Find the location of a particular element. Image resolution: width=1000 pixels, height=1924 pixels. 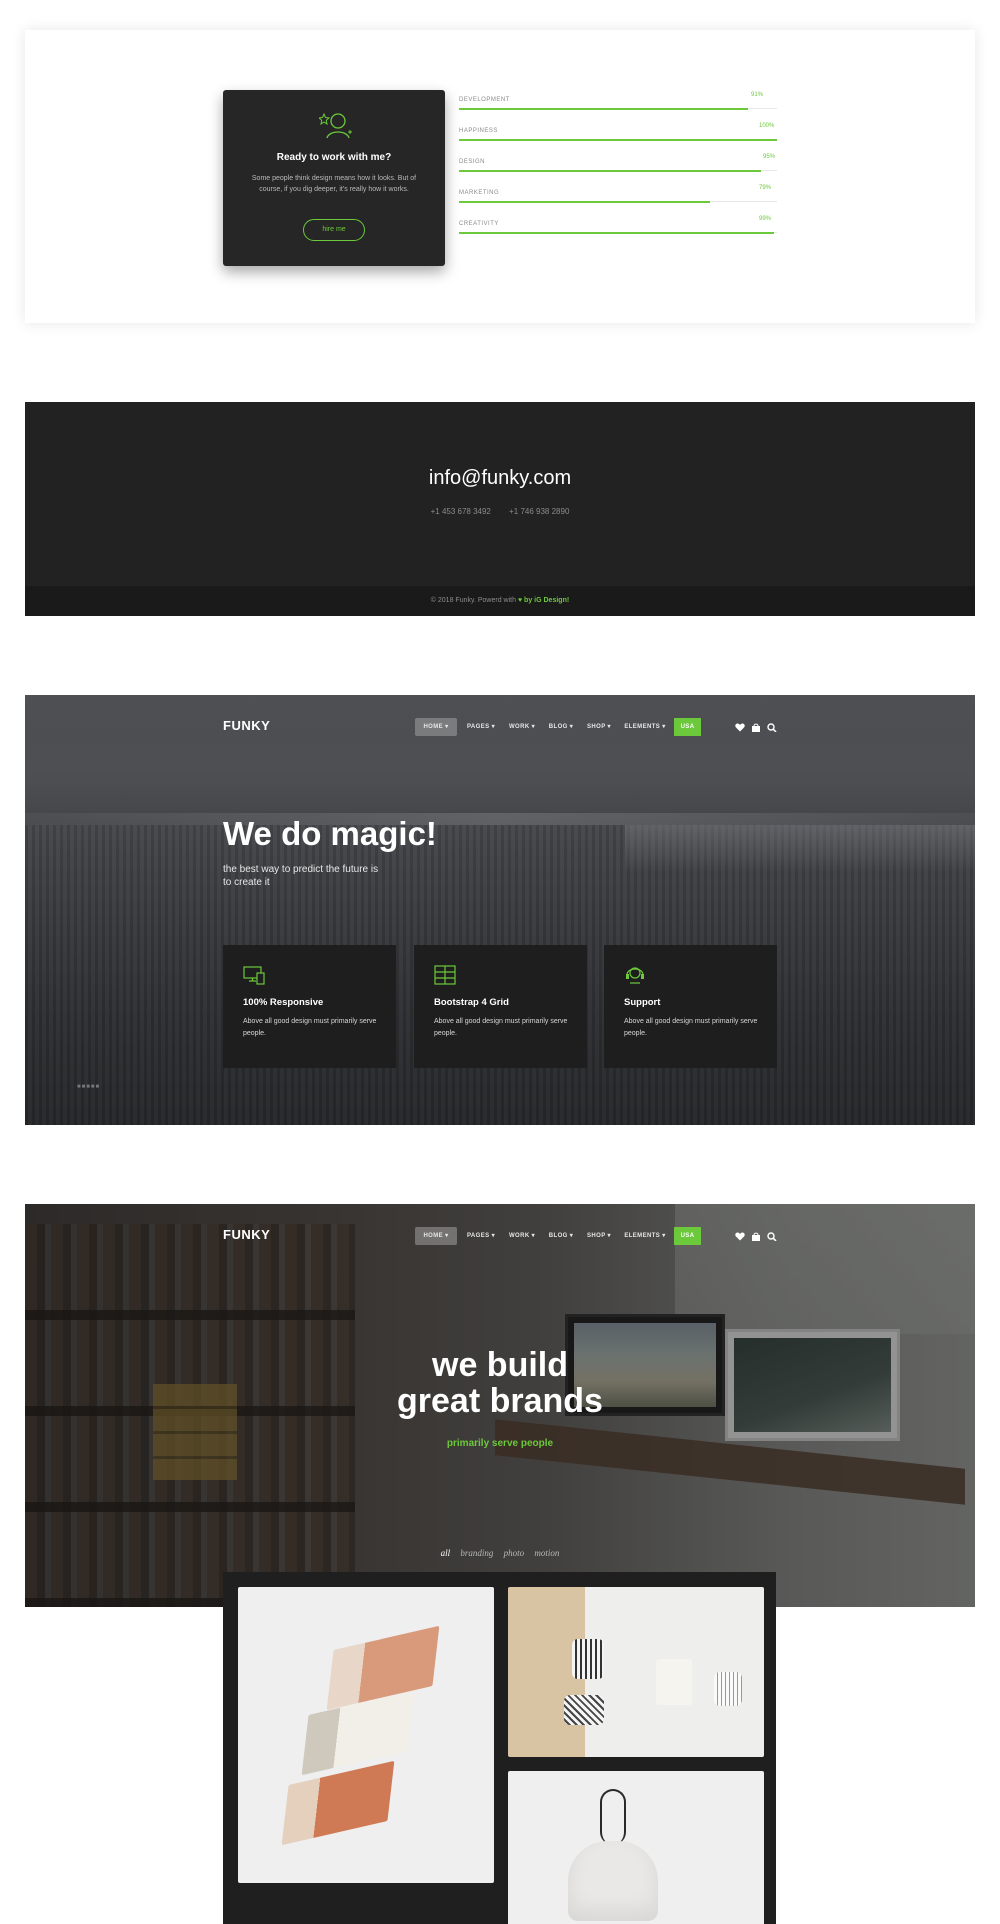

feature-title: 100% Responsive is located at coordinates (283, 1002).